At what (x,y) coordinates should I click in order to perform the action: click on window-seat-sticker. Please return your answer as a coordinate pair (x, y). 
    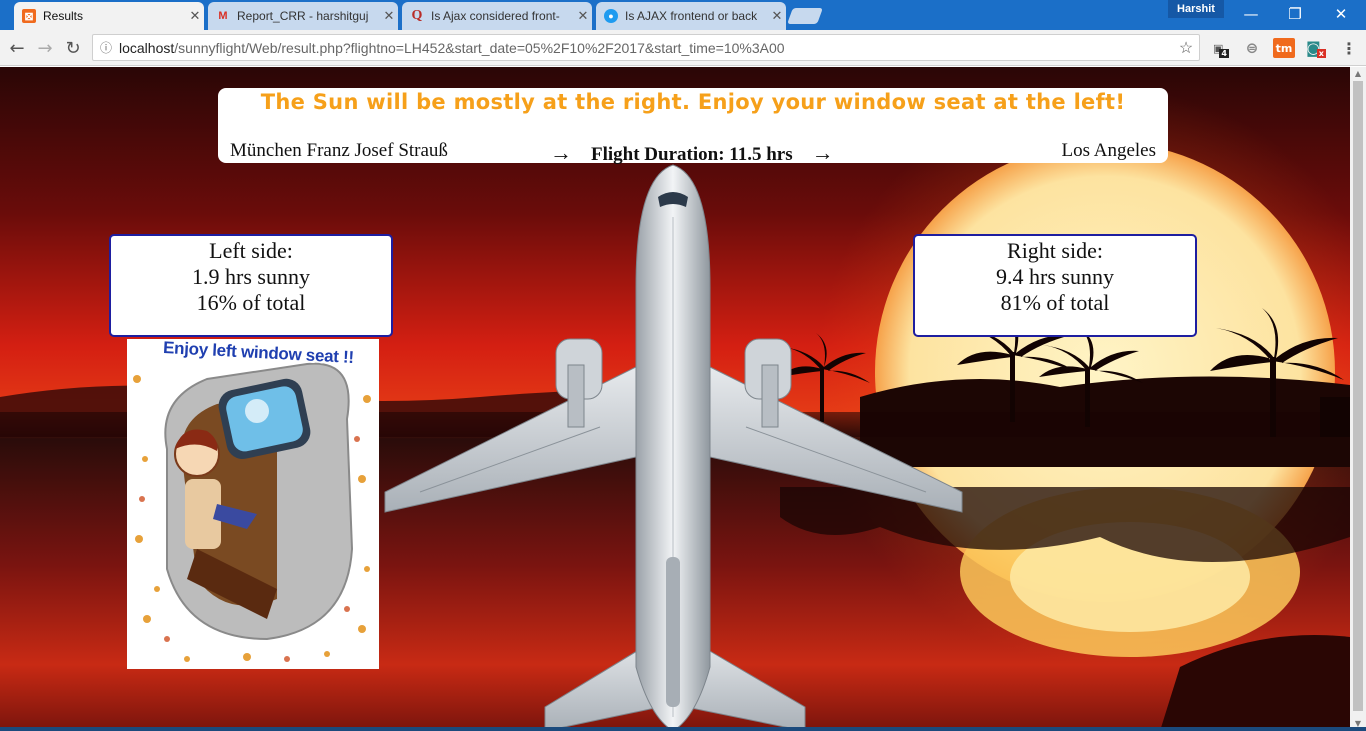
    Looking at the image, I should click on (253, 504).